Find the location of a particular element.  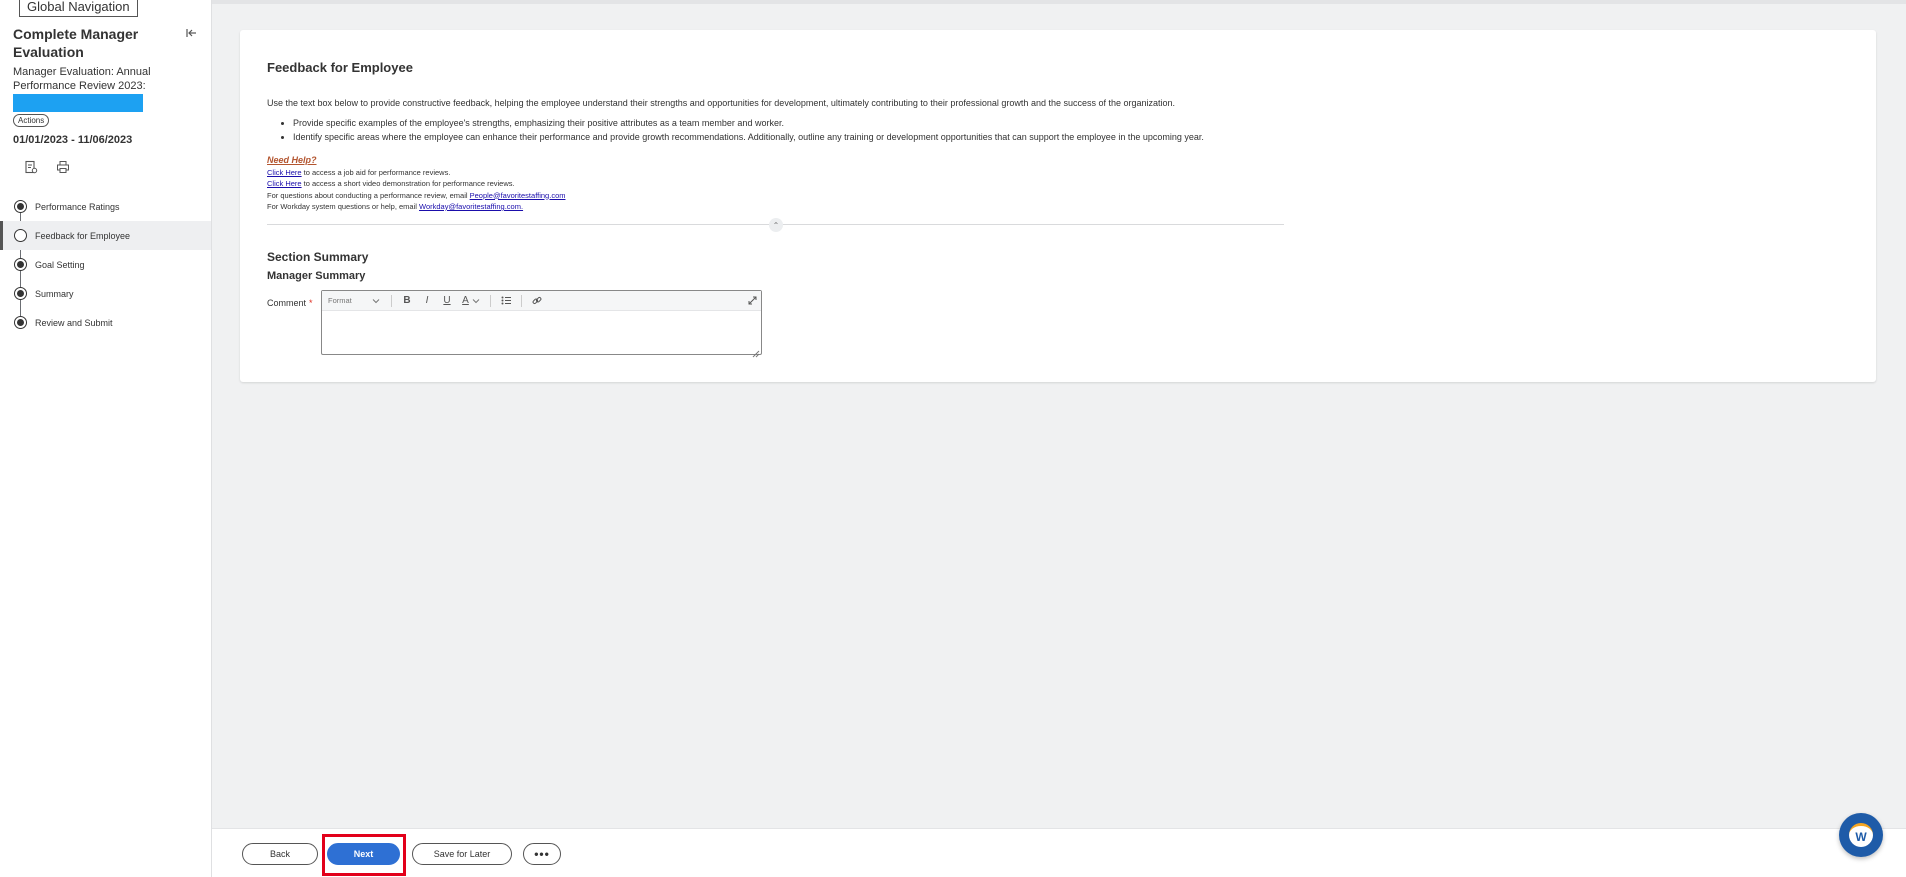

collapse-section-chevron-up-icon: ⌃ is located at coordinates (776, 225).